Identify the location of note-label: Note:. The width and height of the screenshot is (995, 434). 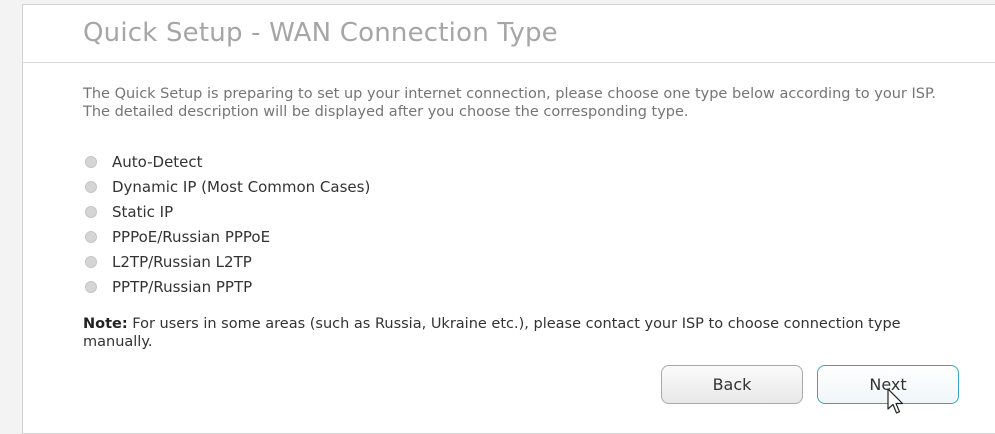
(105, 324).